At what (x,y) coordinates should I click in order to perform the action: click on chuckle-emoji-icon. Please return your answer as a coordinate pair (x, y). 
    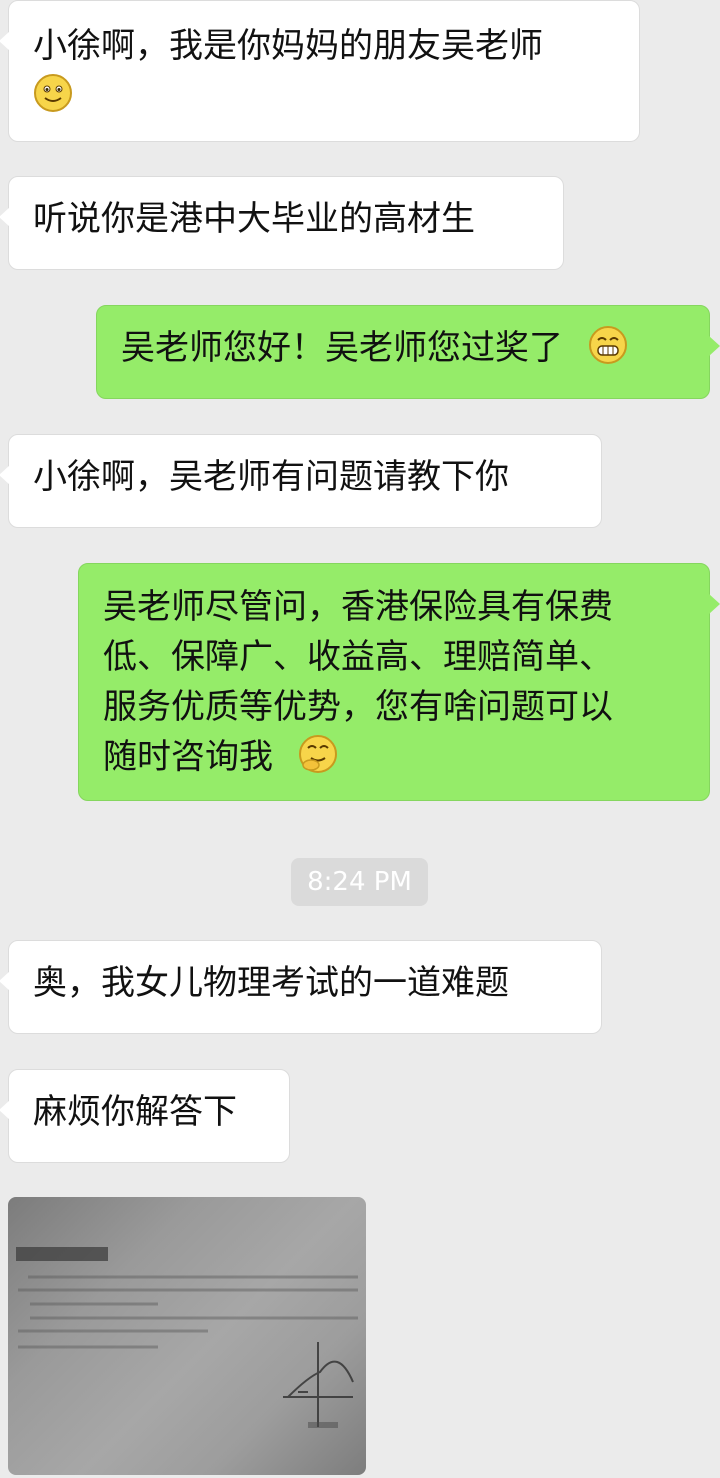
    Looking at the image, I should click on (317, 754).